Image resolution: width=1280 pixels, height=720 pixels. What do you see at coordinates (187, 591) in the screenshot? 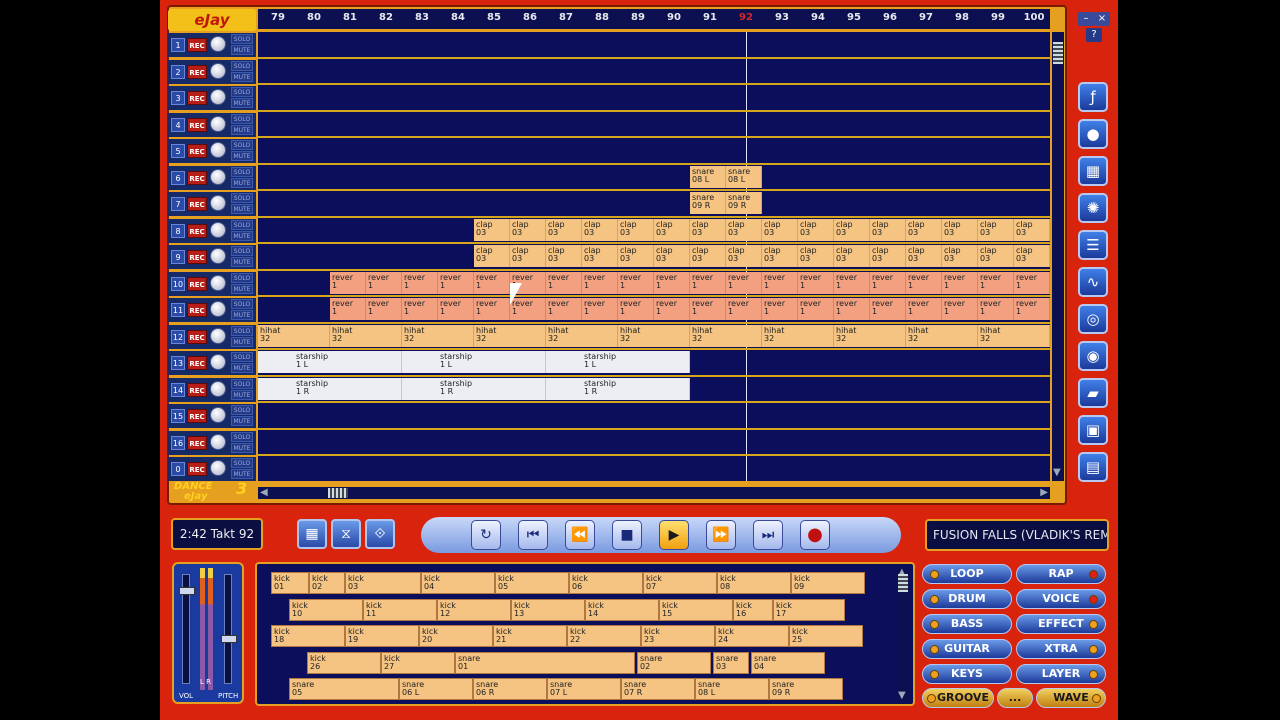
I see `volume-fader-knob` at bounding box center [187, 591].